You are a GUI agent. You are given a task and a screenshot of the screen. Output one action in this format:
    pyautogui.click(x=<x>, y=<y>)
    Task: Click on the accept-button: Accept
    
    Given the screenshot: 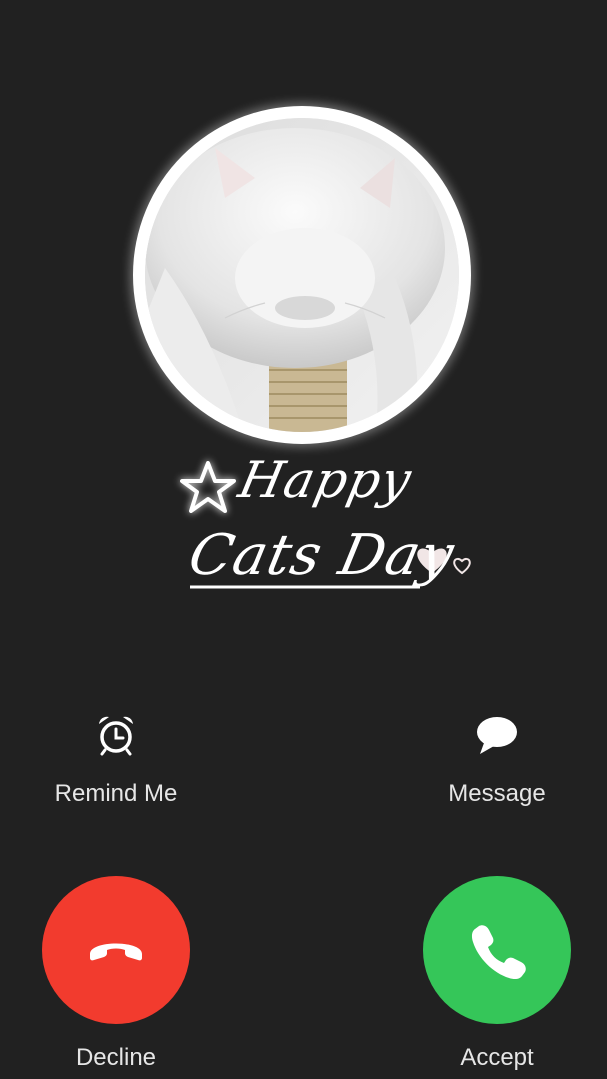 What is the action you would take?
    pyautogui.click(x=497, y=974)
    